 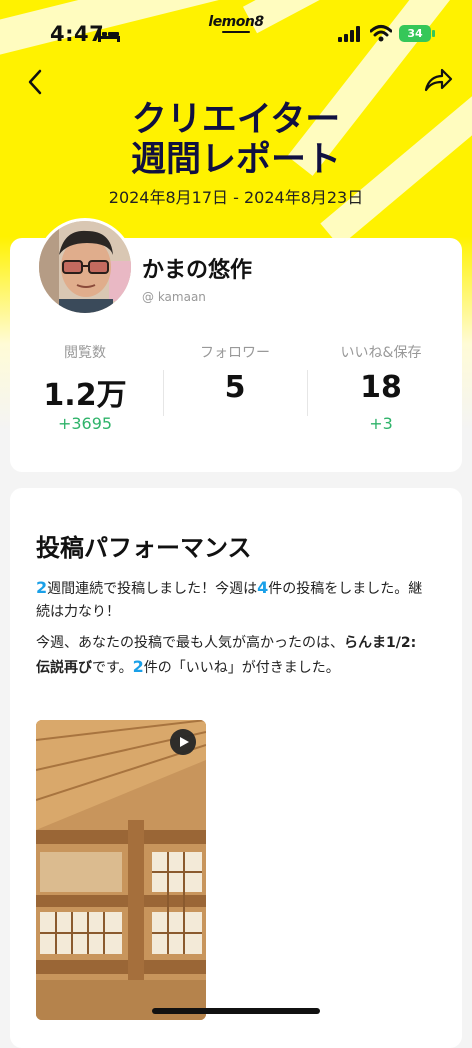 I want to click on avatar-photo, so click(x=85, y=267).